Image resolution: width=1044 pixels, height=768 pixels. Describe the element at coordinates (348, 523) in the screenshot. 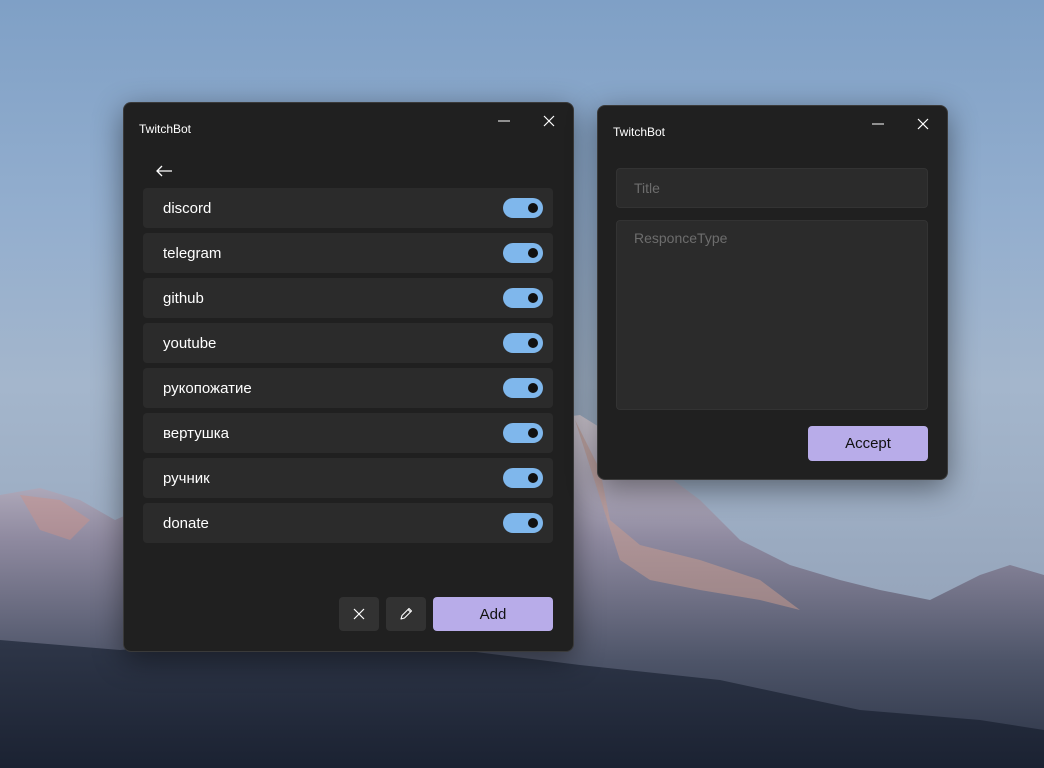

I see `list-item: donate` at that location.